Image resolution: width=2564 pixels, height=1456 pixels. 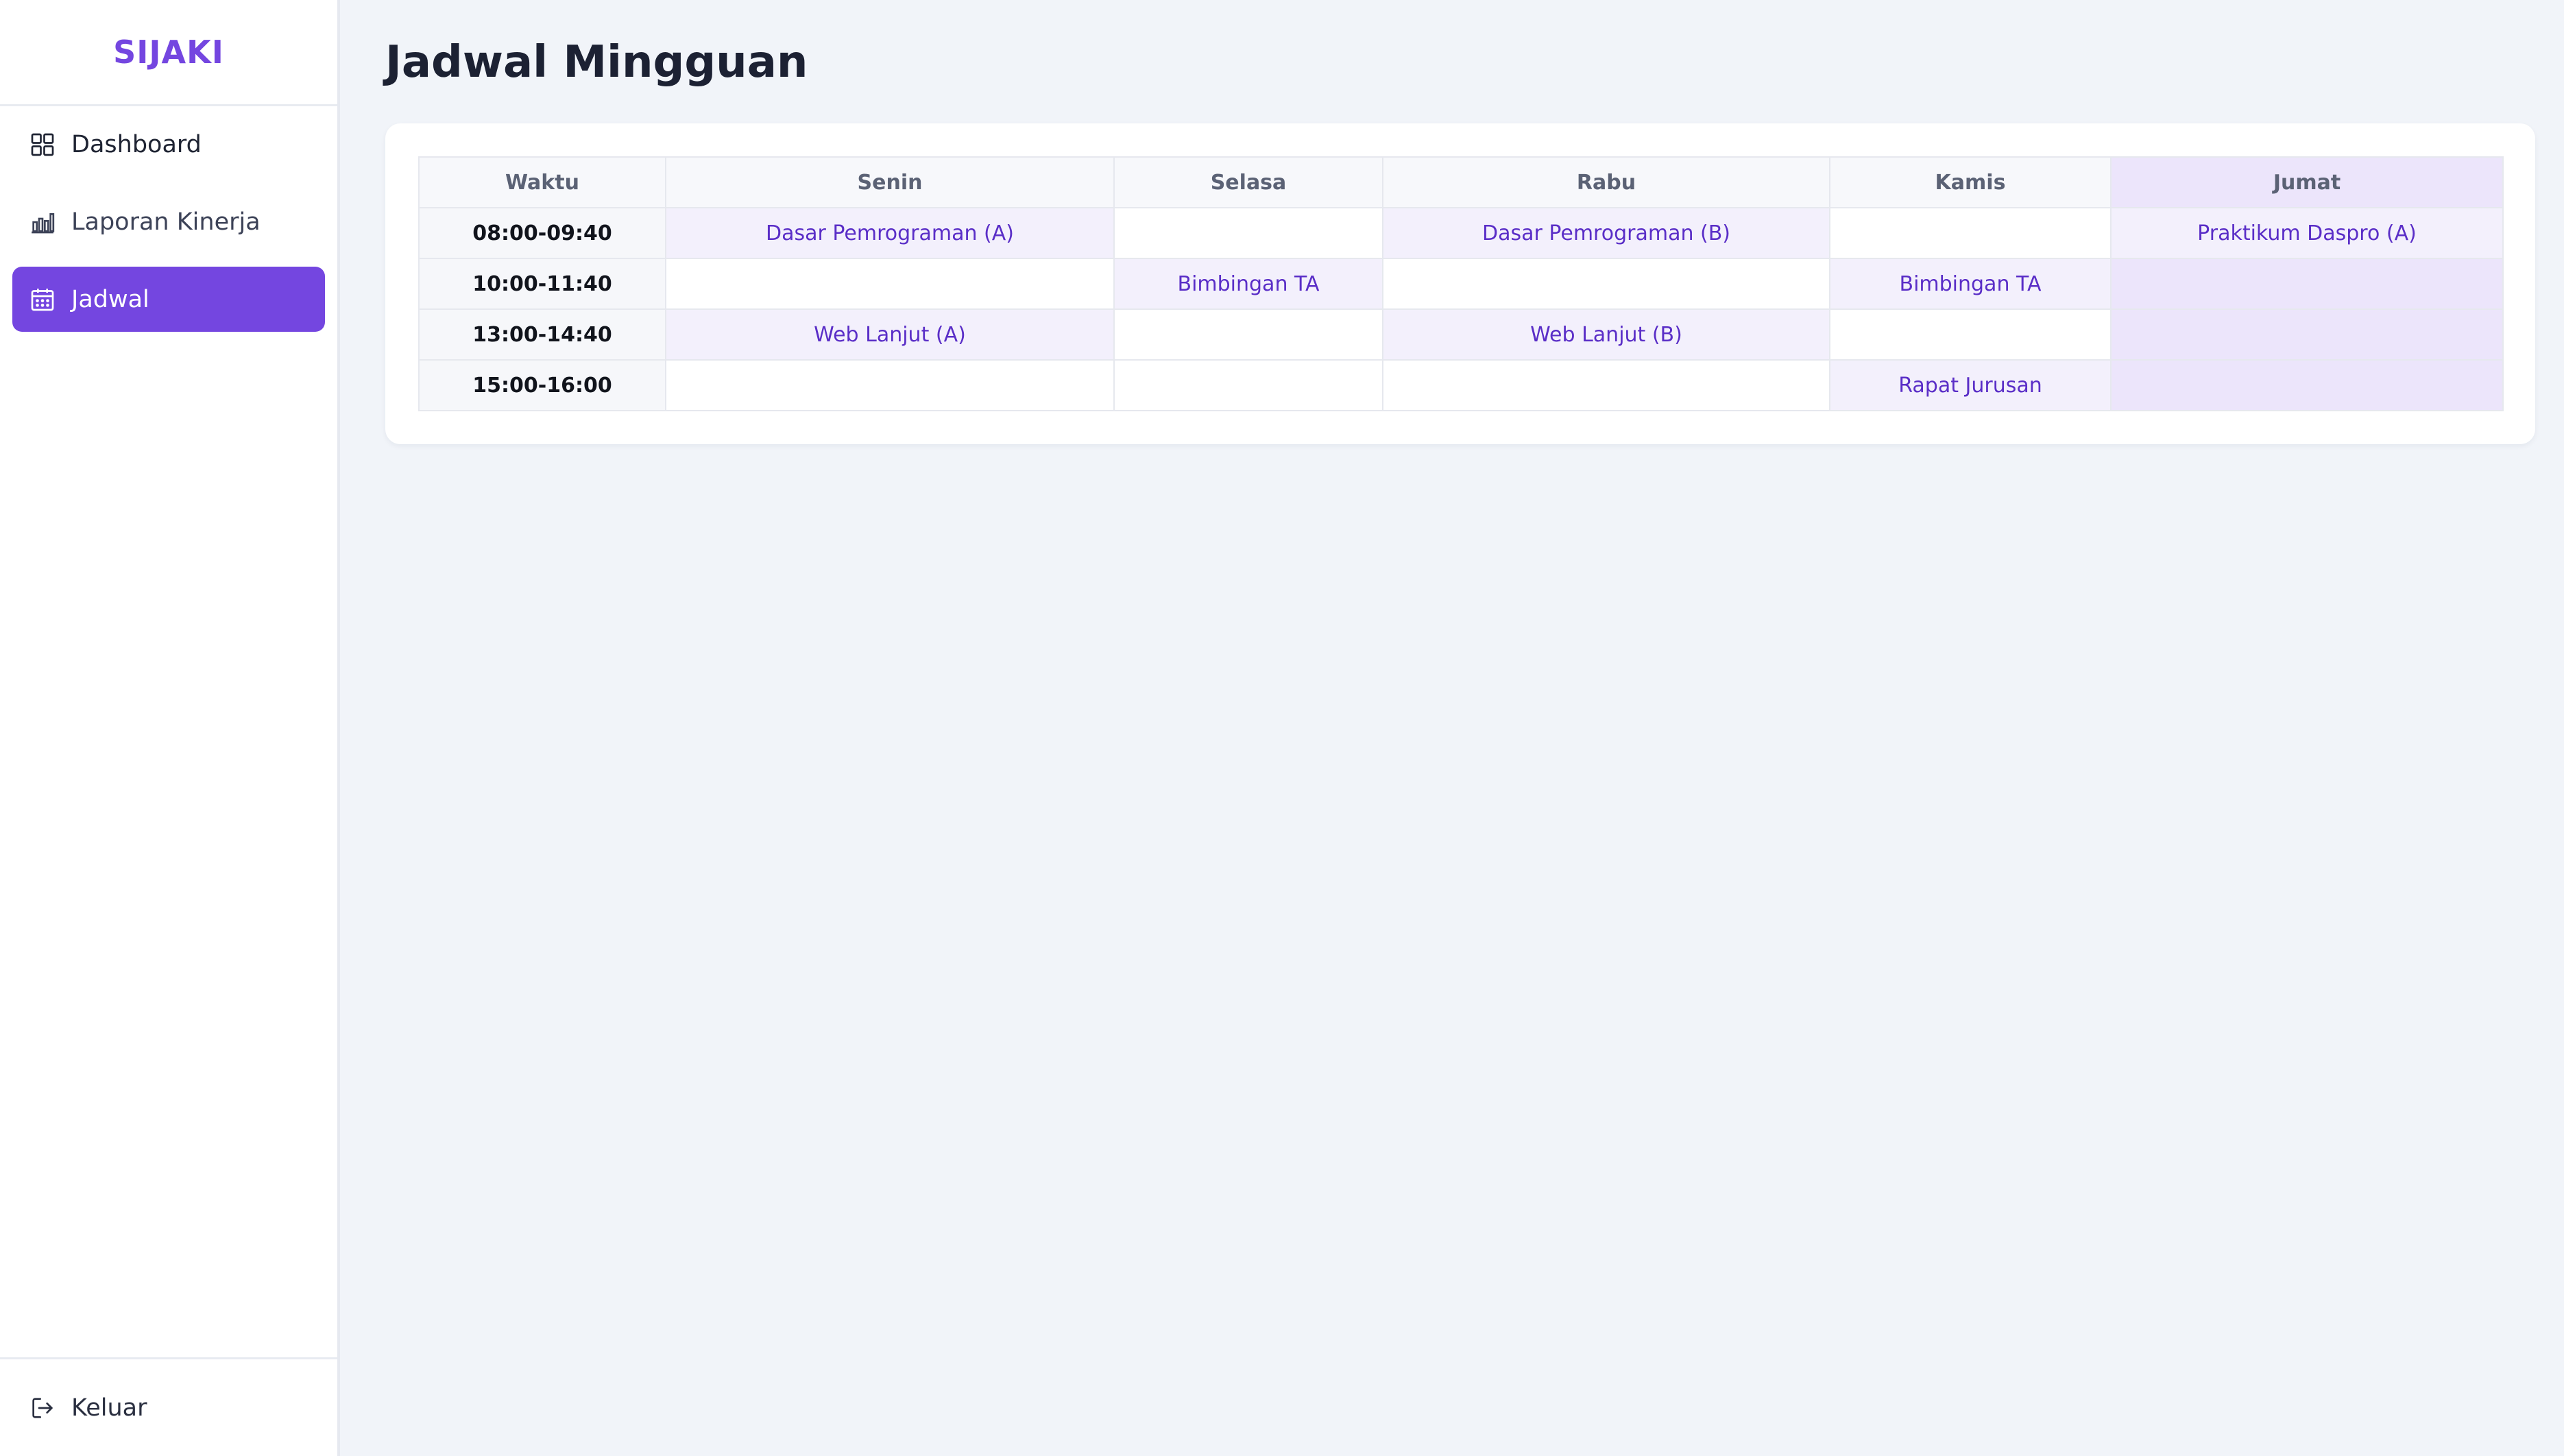 I want to click on logout-label: Keluar, so click(x=109, y=1408).